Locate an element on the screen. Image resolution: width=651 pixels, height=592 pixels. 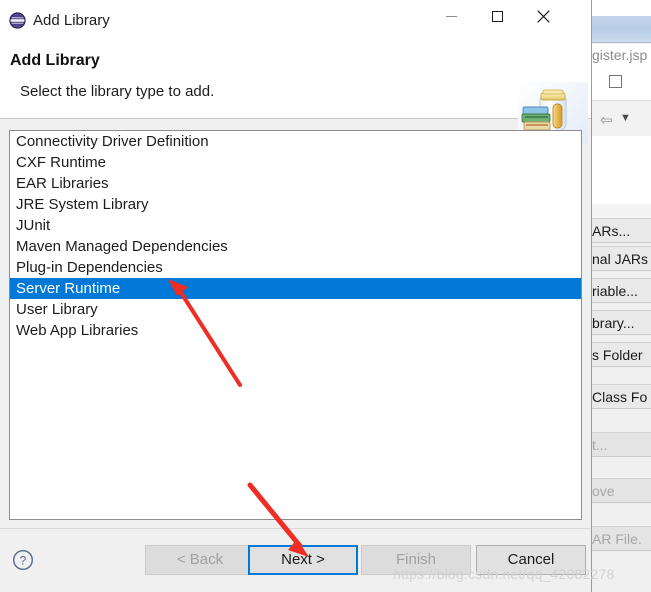
background-checkbox-row is located at coordinates (621, 83).